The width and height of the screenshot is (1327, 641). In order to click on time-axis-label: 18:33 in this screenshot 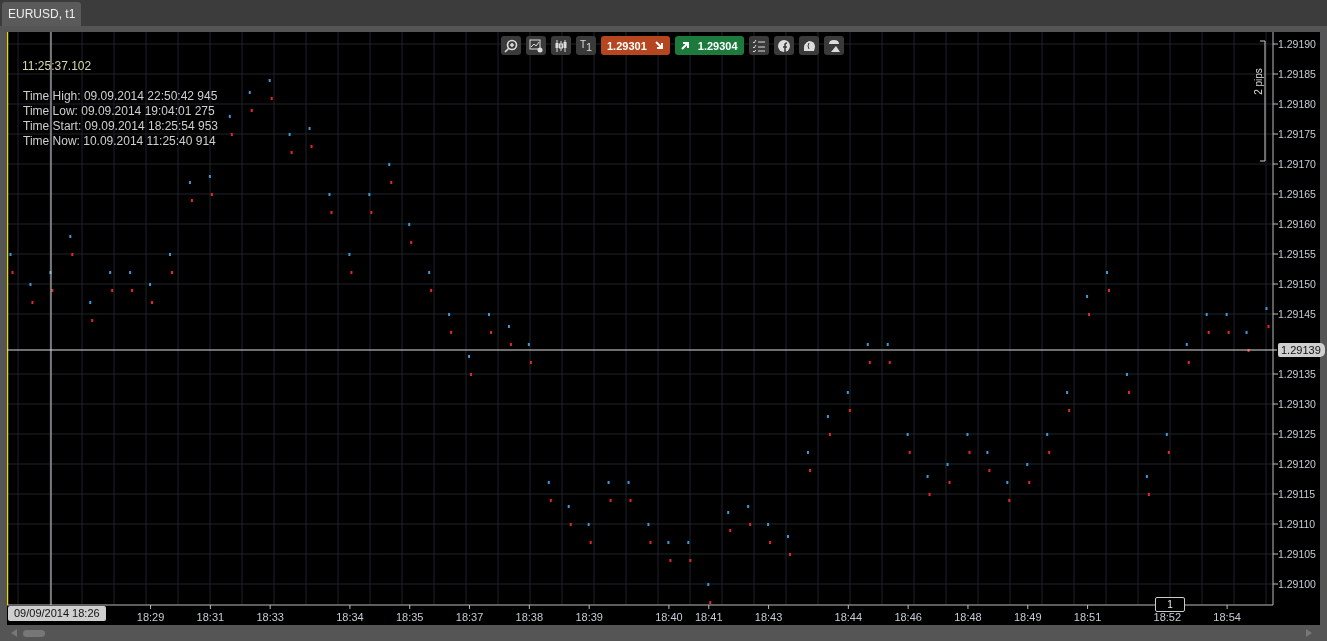, I will do `click(270, 617)`.